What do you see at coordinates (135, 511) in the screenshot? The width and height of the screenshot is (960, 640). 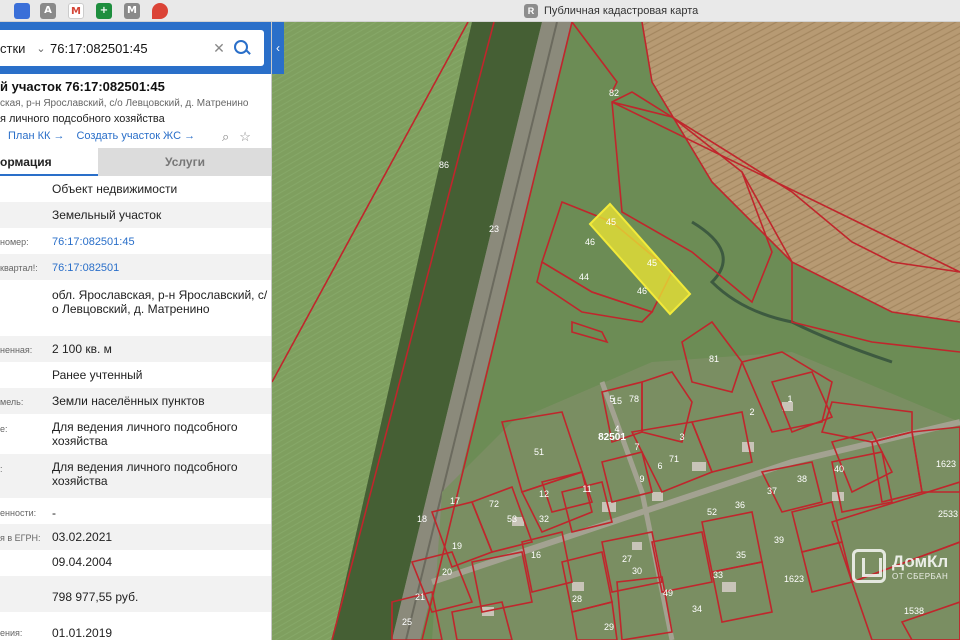 I see `table-row: енности: -` at bounding box center [135, 511].